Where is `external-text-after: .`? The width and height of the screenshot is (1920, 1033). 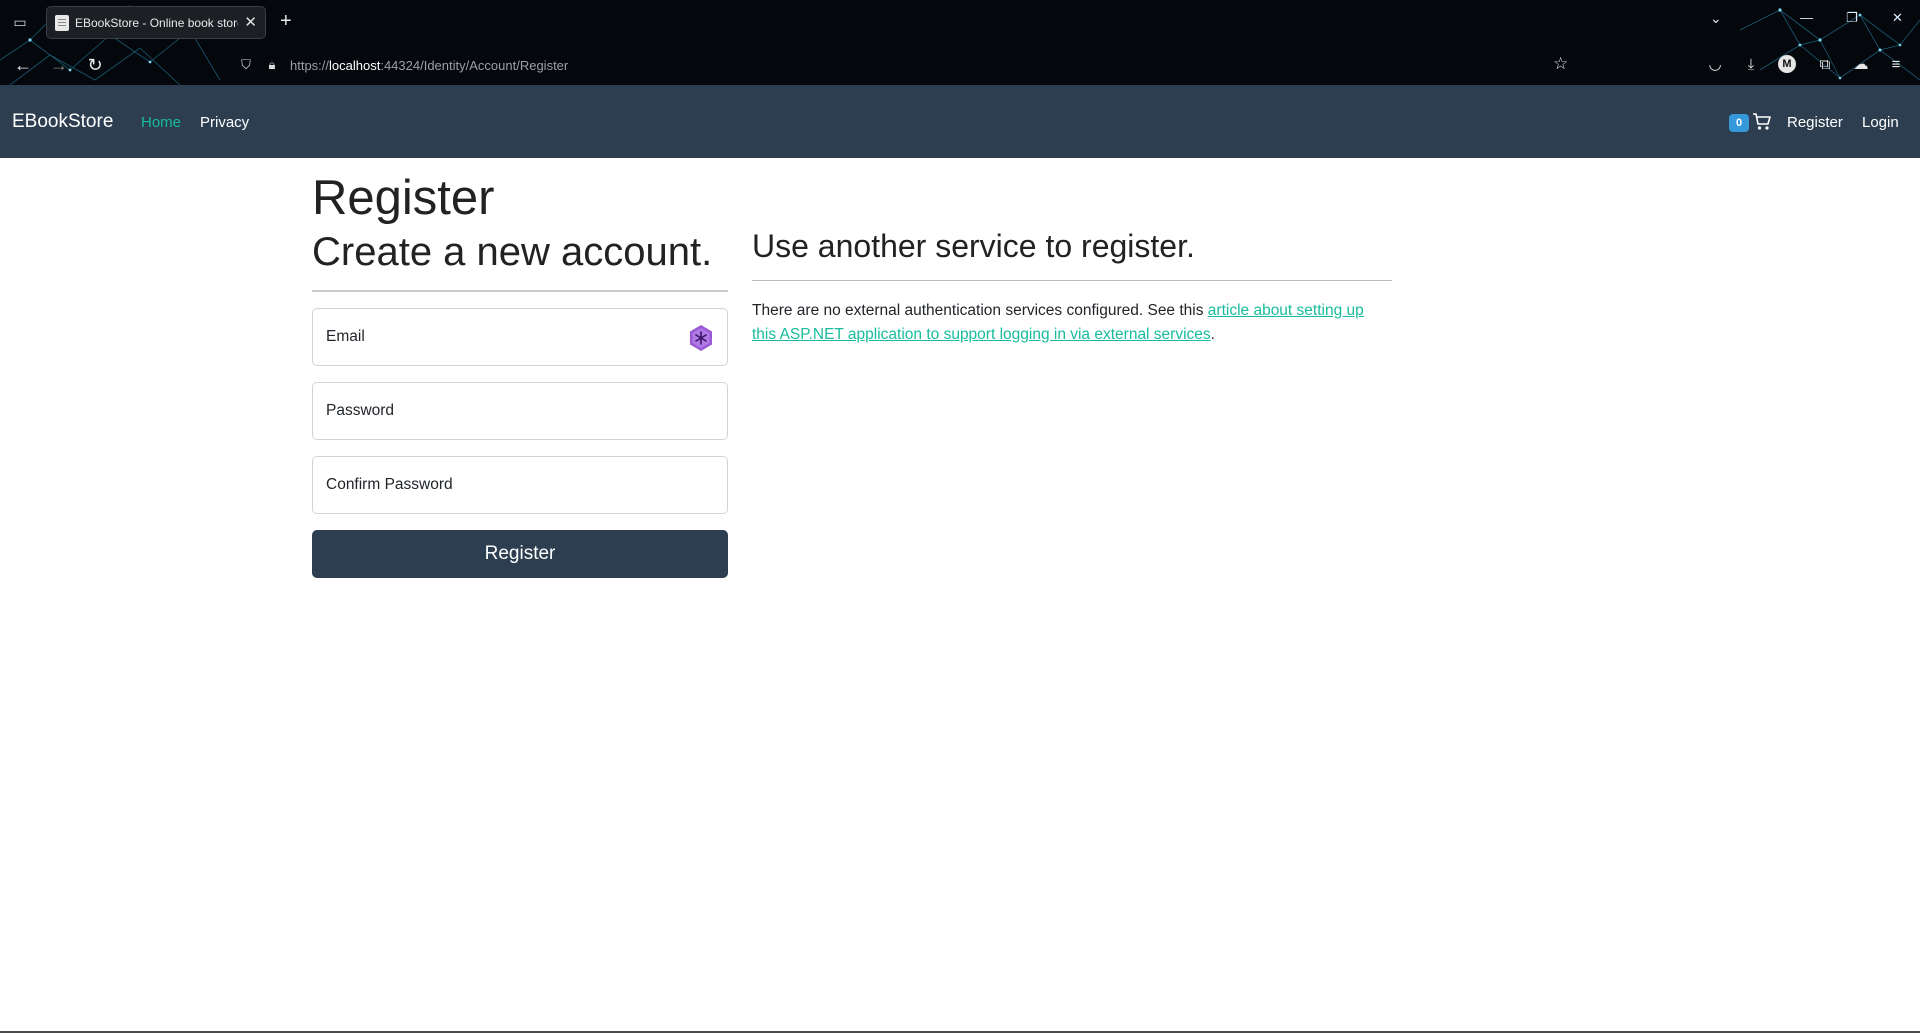
external-text-after: . is located at coordinates (1212, 334).